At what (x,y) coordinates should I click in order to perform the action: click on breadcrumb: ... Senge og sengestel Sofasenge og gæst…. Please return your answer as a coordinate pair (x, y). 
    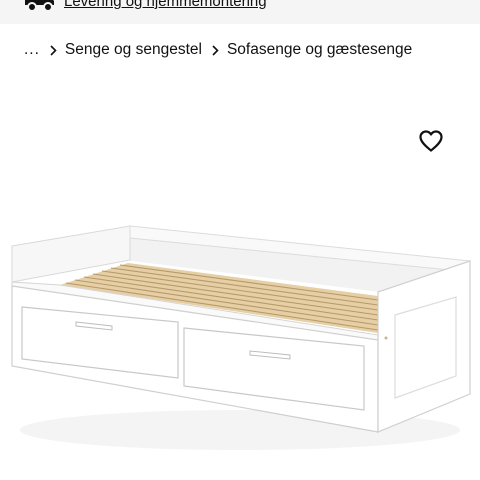
    Looking at the image, I should click on (218, 50).